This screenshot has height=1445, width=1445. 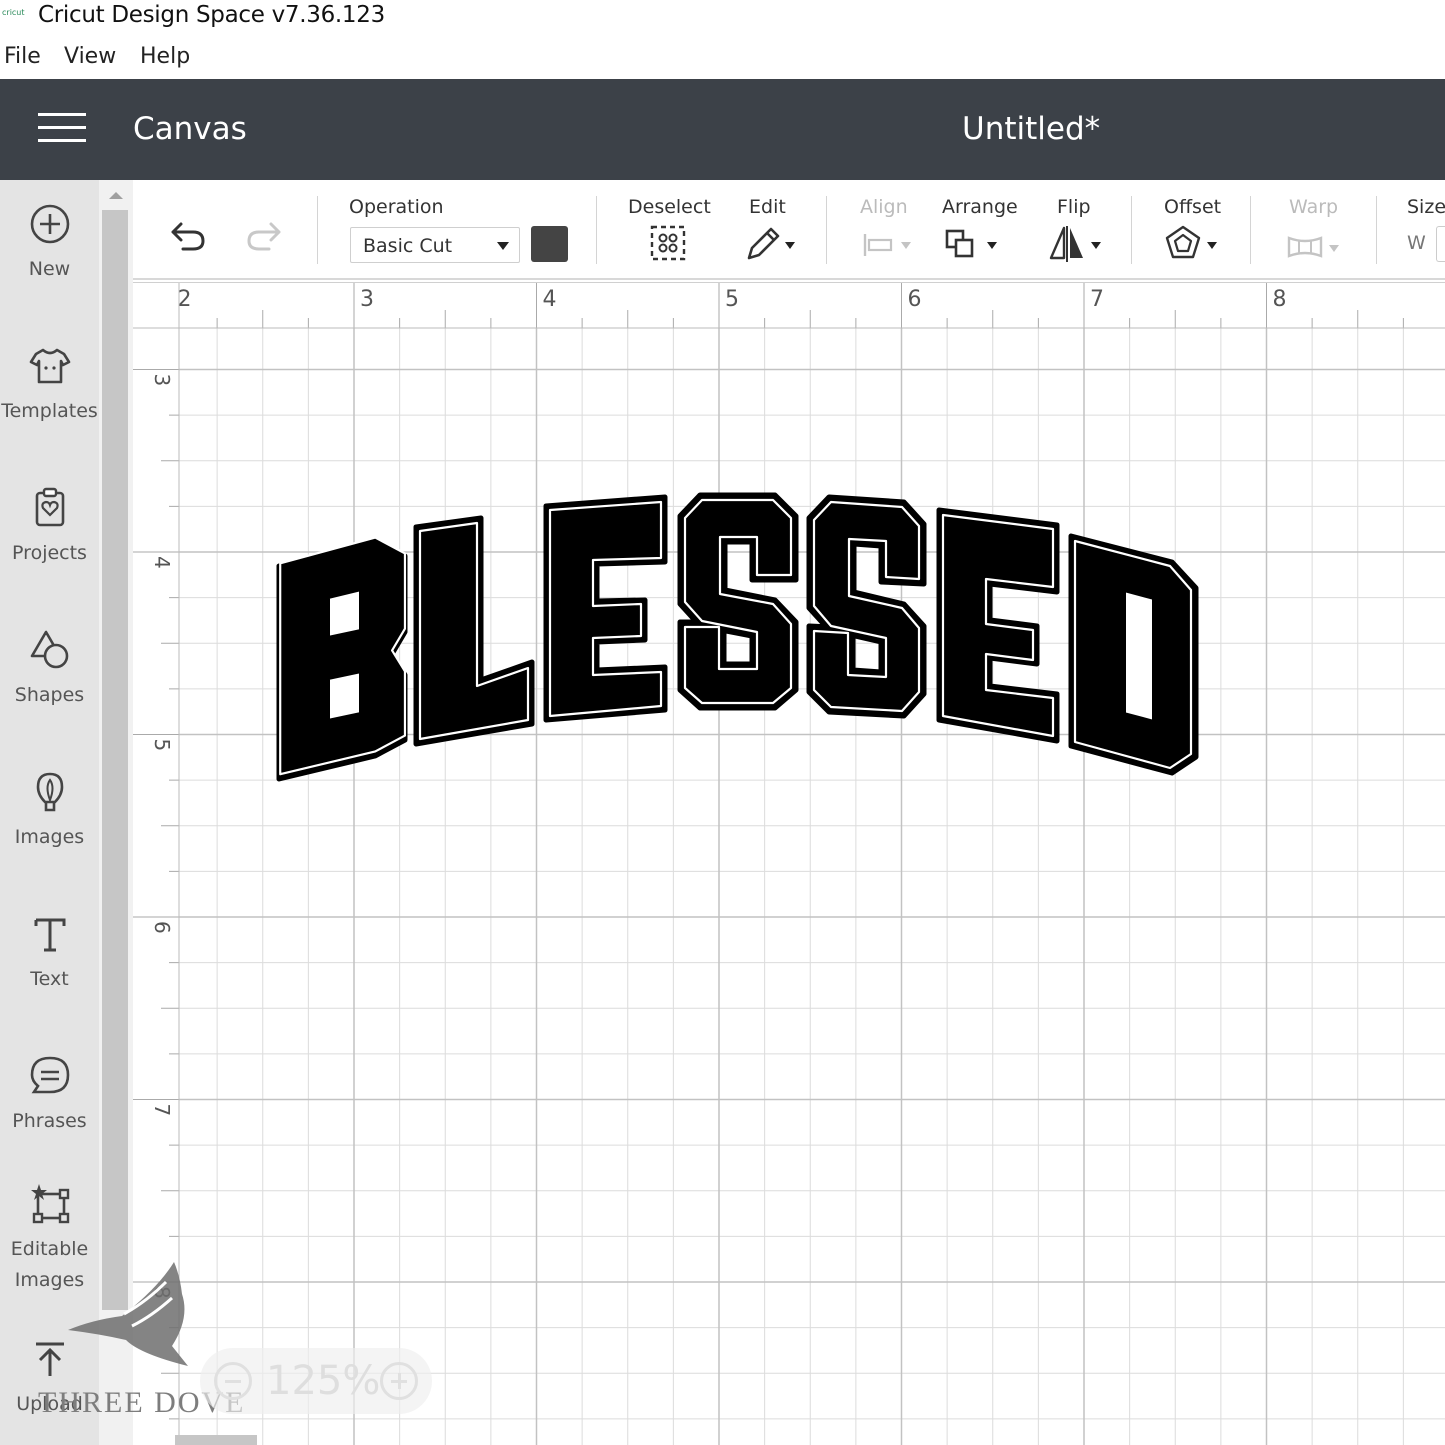 What do you see at coordinates (162, 380) in the screenshot?
I see `ruler-left-label: 3` at bounding box center [162, 380].